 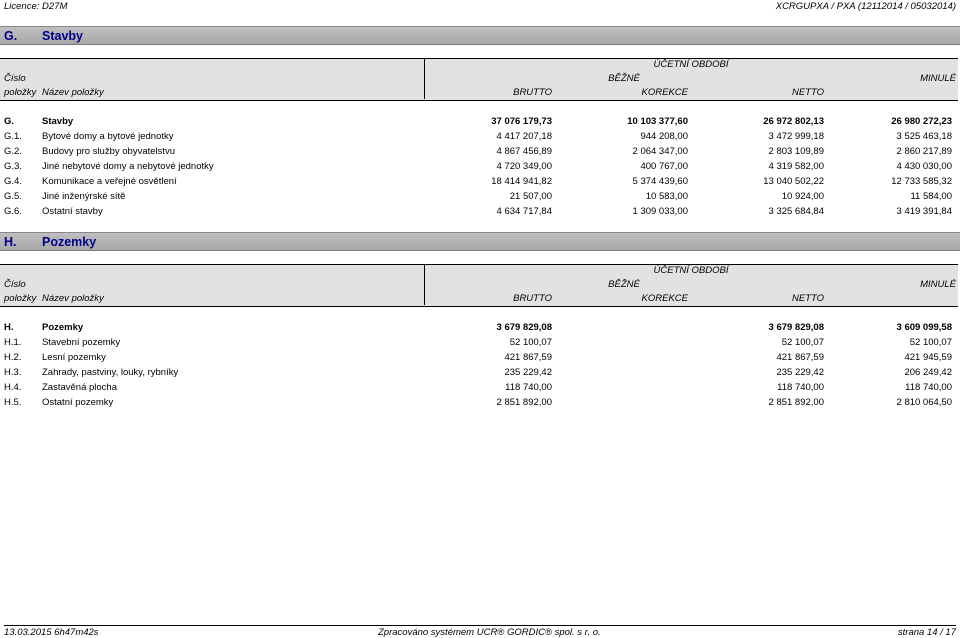 What do you see at coordinates (924, 166) in the screenshot?
I see `row-minule: 4 430 030,00` at bounding box center [924, 166].